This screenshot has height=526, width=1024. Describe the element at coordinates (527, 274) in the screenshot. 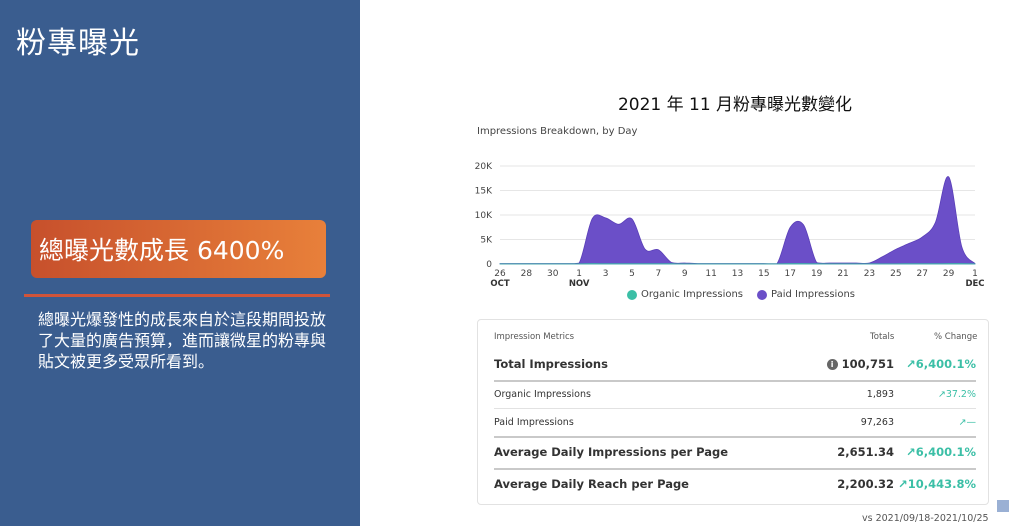

I see `x-tick-label: 28` at that location.